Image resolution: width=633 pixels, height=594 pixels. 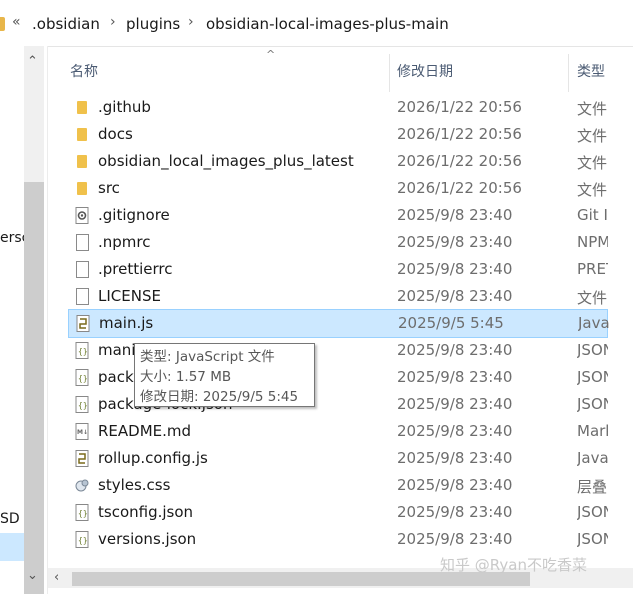 I want to click on file-row: .github 2026/1/22 20:56 文件, so click(x=338, y=107).